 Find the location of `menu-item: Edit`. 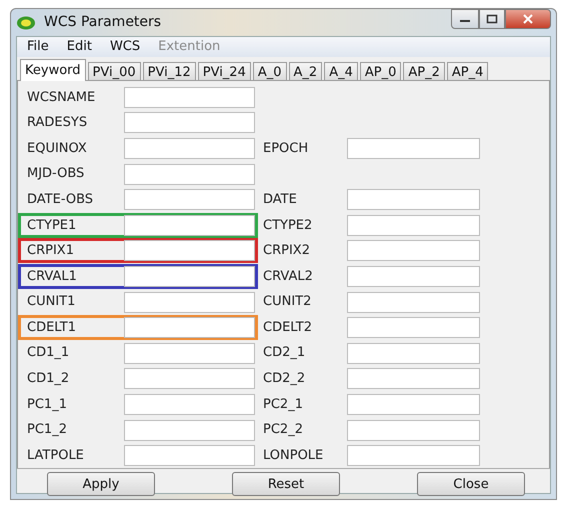

menu-item: Edit is located at coordinates (79, 46).